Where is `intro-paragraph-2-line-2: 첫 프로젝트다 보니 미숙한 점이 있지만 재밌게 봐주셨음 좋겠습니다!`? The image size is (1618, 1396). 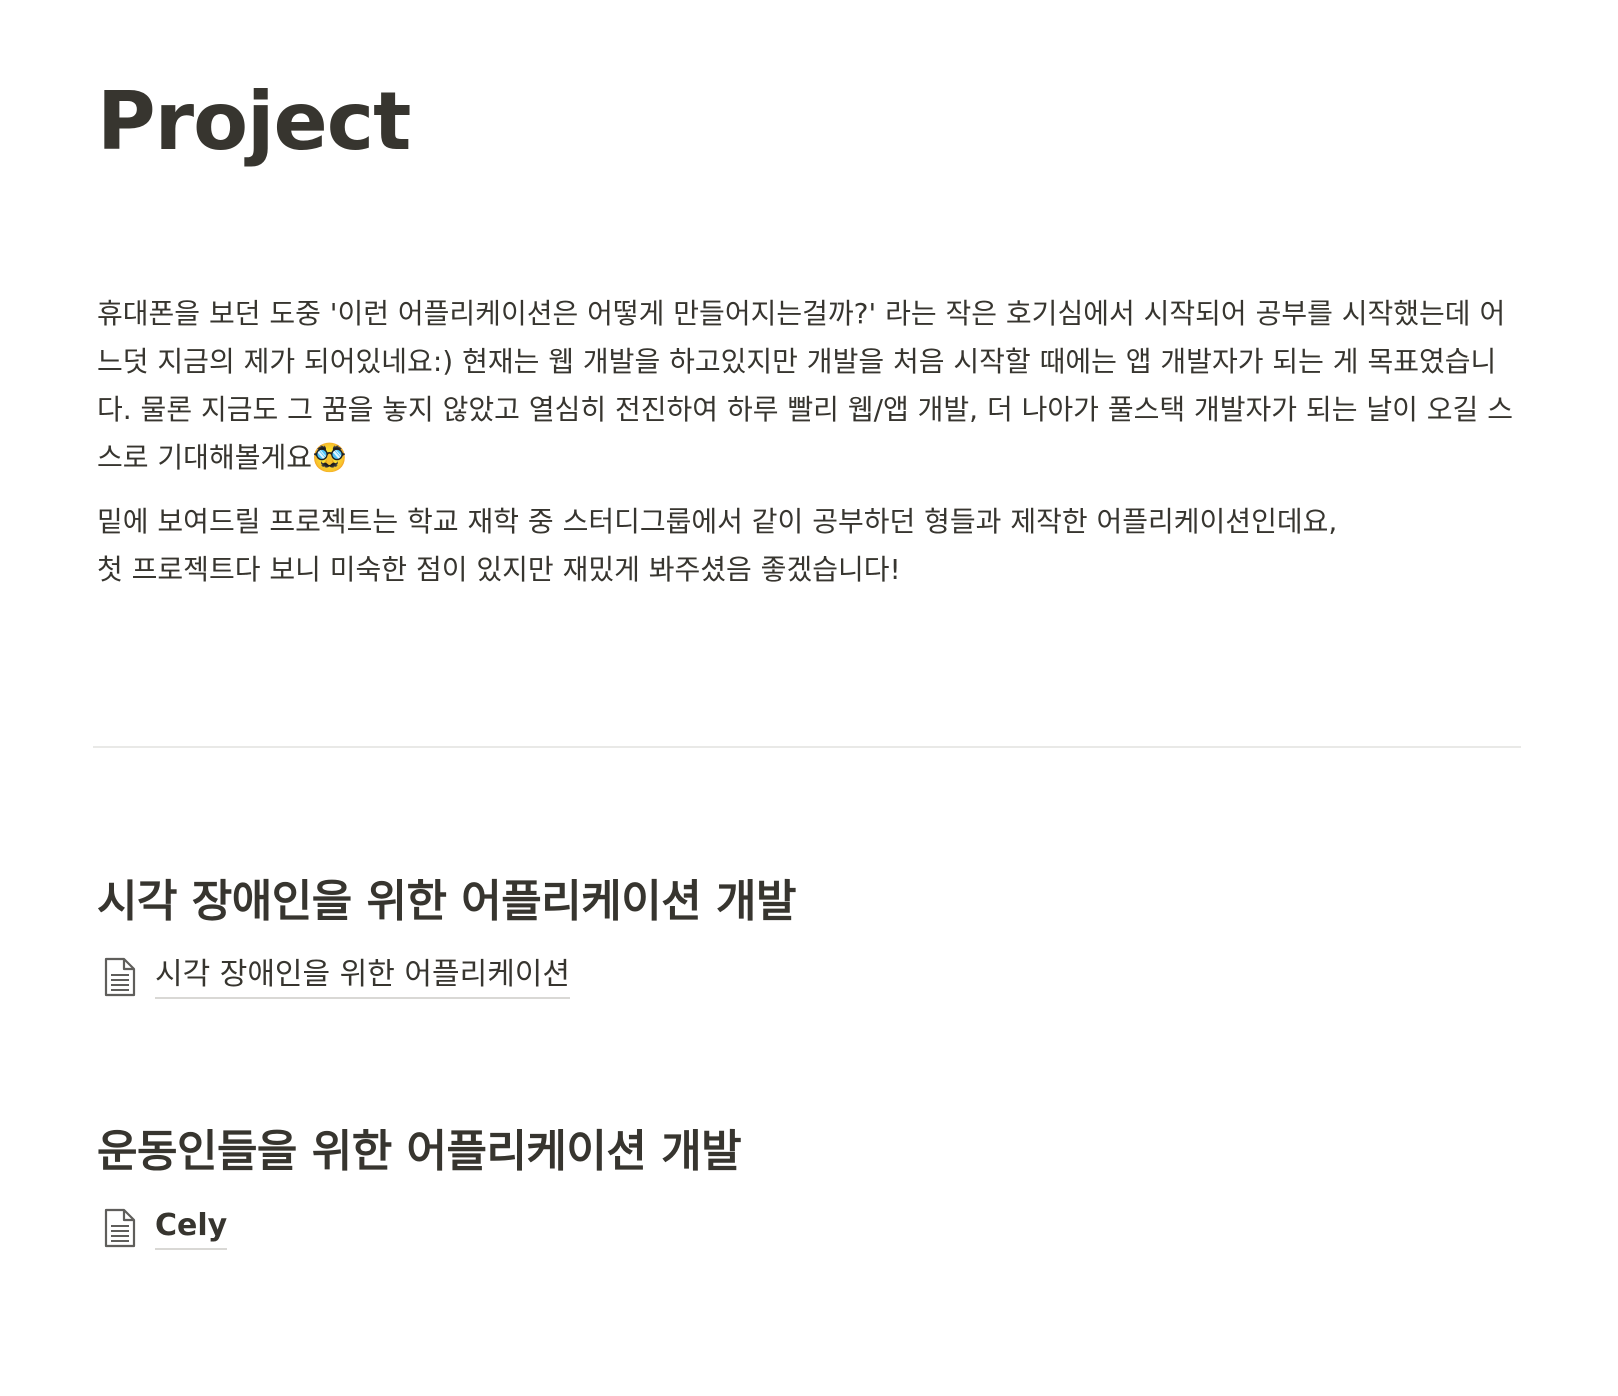 intro-paragraph-2-line-2: 첫 프로젝트다 보니 미숙한 점이 있지만 재밌게 봐주셨음 좋겠습니다! is located at coordinates (499, 569).